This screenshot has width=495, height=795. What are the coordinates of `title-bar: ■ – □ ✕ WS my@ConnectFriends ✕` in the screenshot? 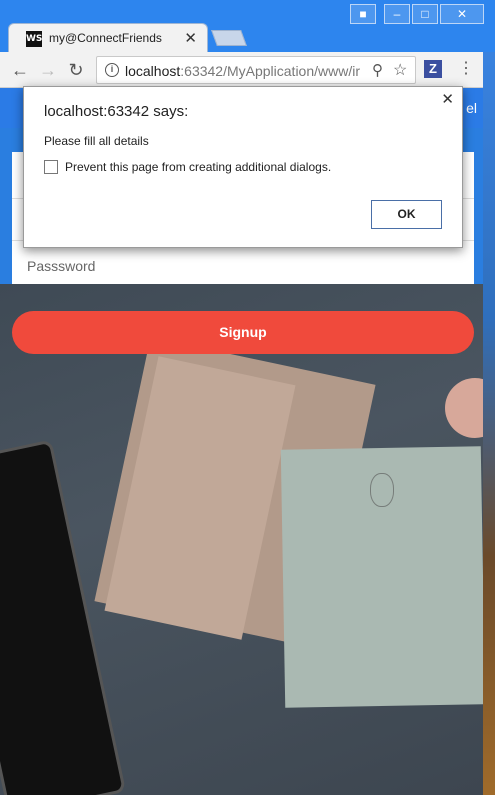 It's located at (247, 26).